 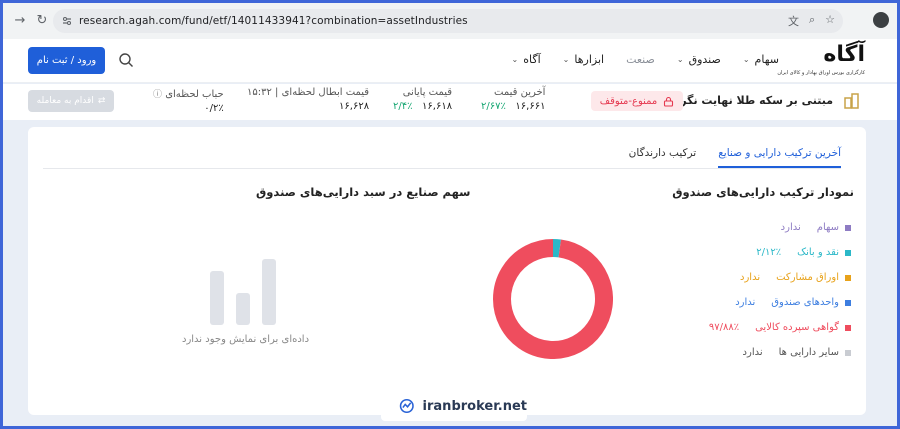 I want to click on empty-bar-chart-icon, so click(x=243, y=292).